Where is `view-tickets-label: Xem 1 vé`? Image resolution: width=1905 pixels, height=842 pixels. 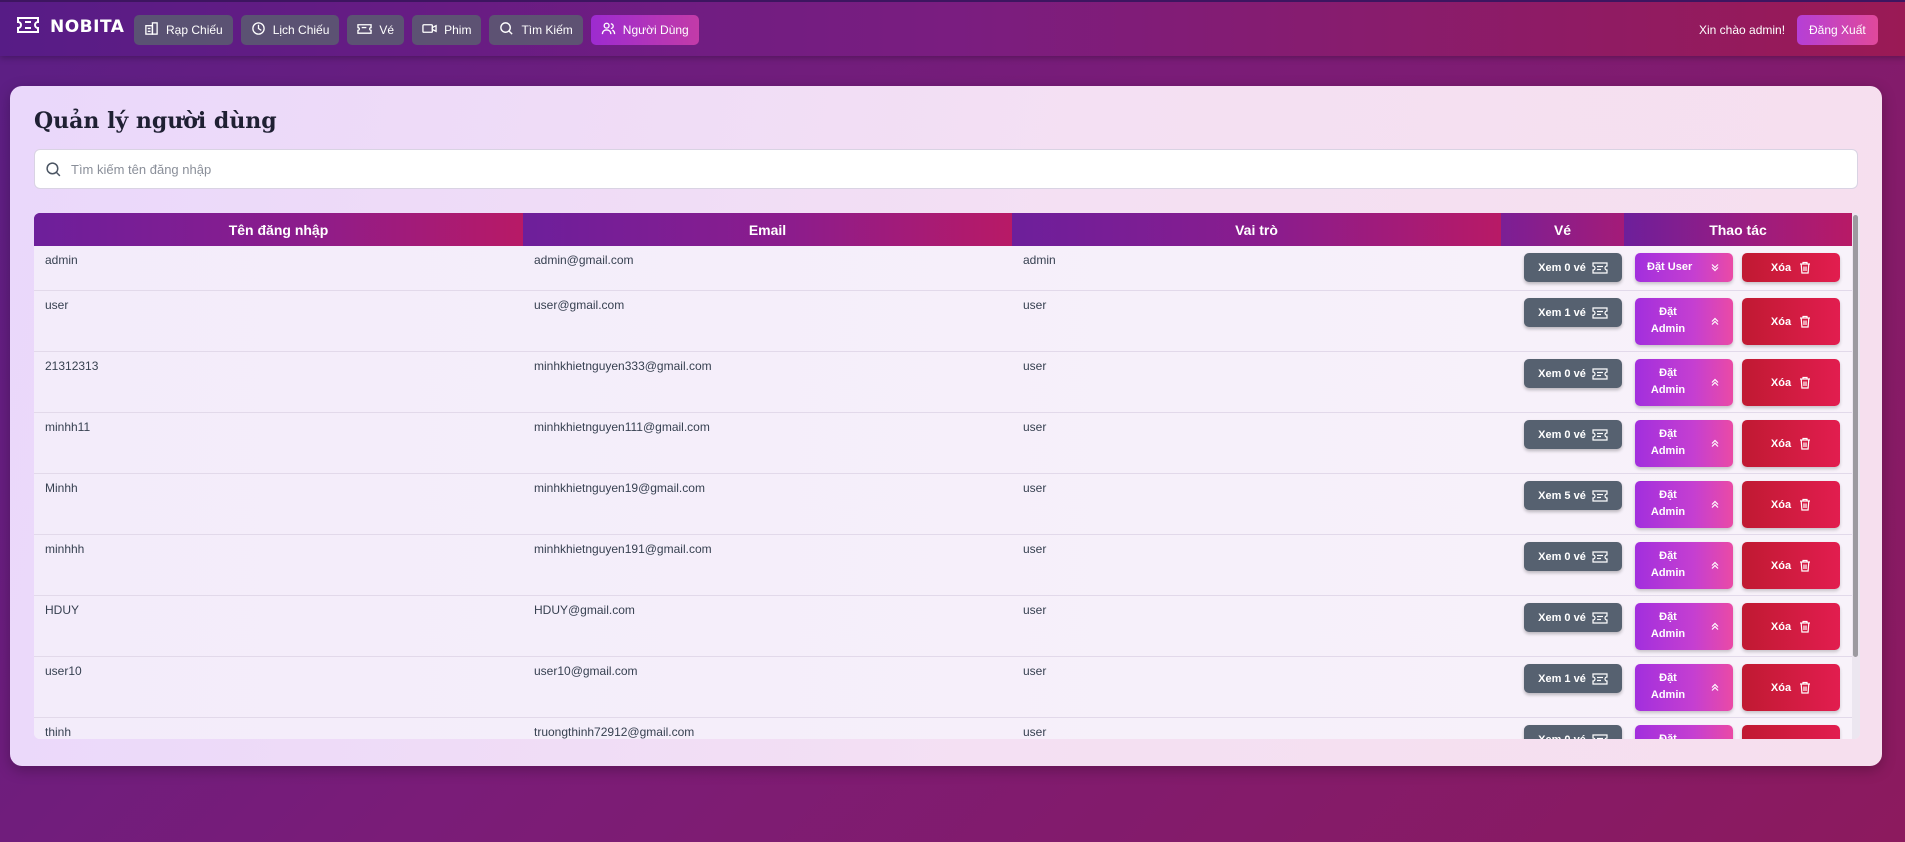 view-tickets-label: Xem 1 vé is located at coordinates (1562, 312).